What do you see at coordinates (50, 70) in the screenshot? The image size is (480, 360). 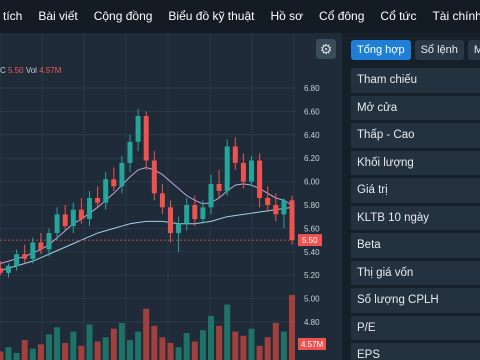 I see `legend-vol-value: 4.57M` at bounding box center [50, 70].